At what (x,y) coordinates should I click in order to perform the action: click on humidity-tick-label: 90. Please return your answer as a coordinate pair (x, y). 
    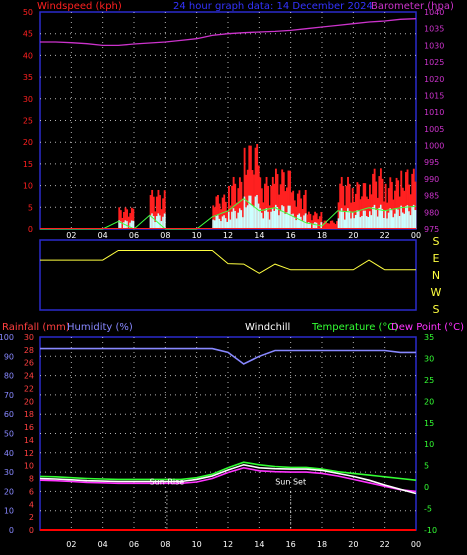
    Looking at the image, I should click on (9, 356).